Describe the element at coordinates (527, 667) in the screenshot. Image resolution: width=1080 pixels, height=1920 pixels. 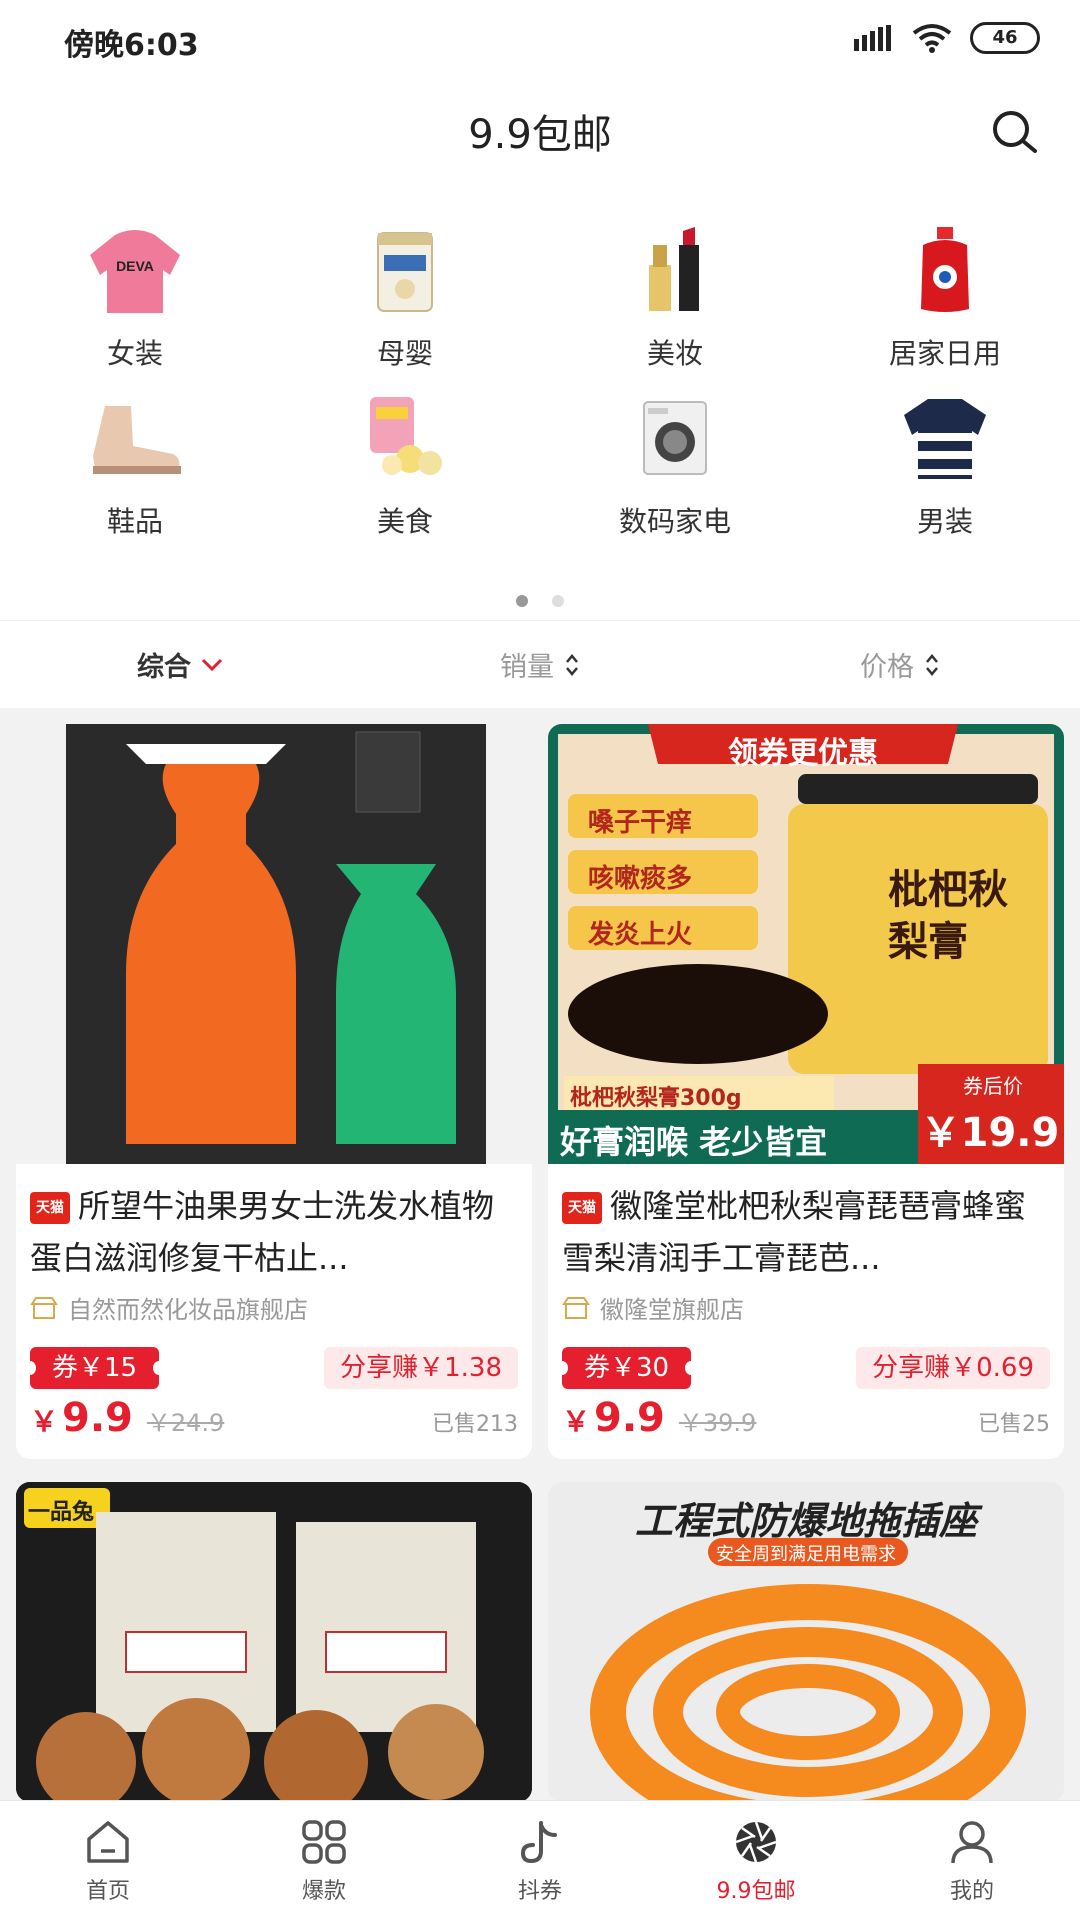
I see `sort-label: 销量` at that location.